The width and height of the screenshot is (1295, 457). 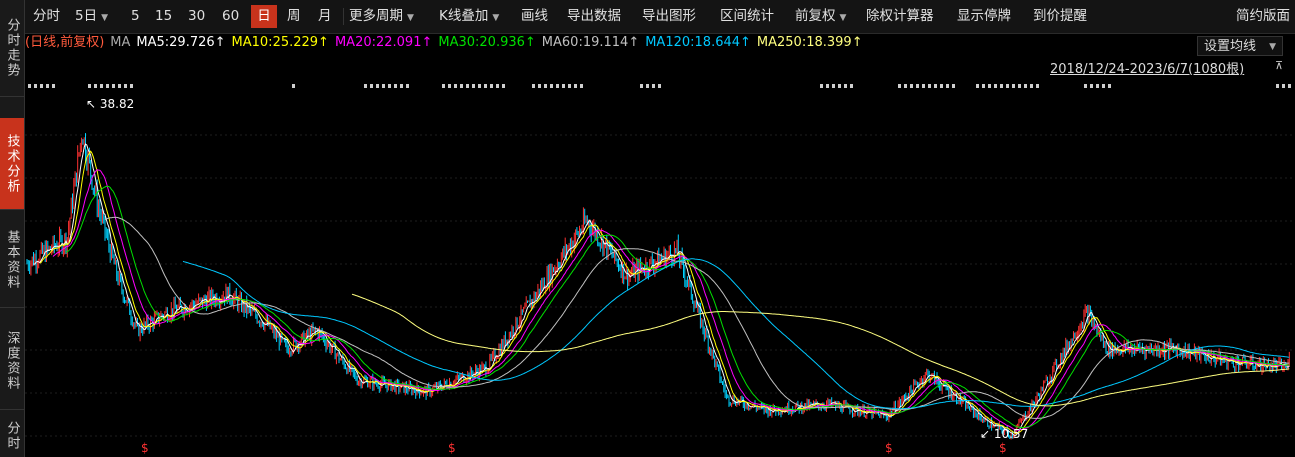 I want to click on suspension-markers, so click(x=659, y=86).